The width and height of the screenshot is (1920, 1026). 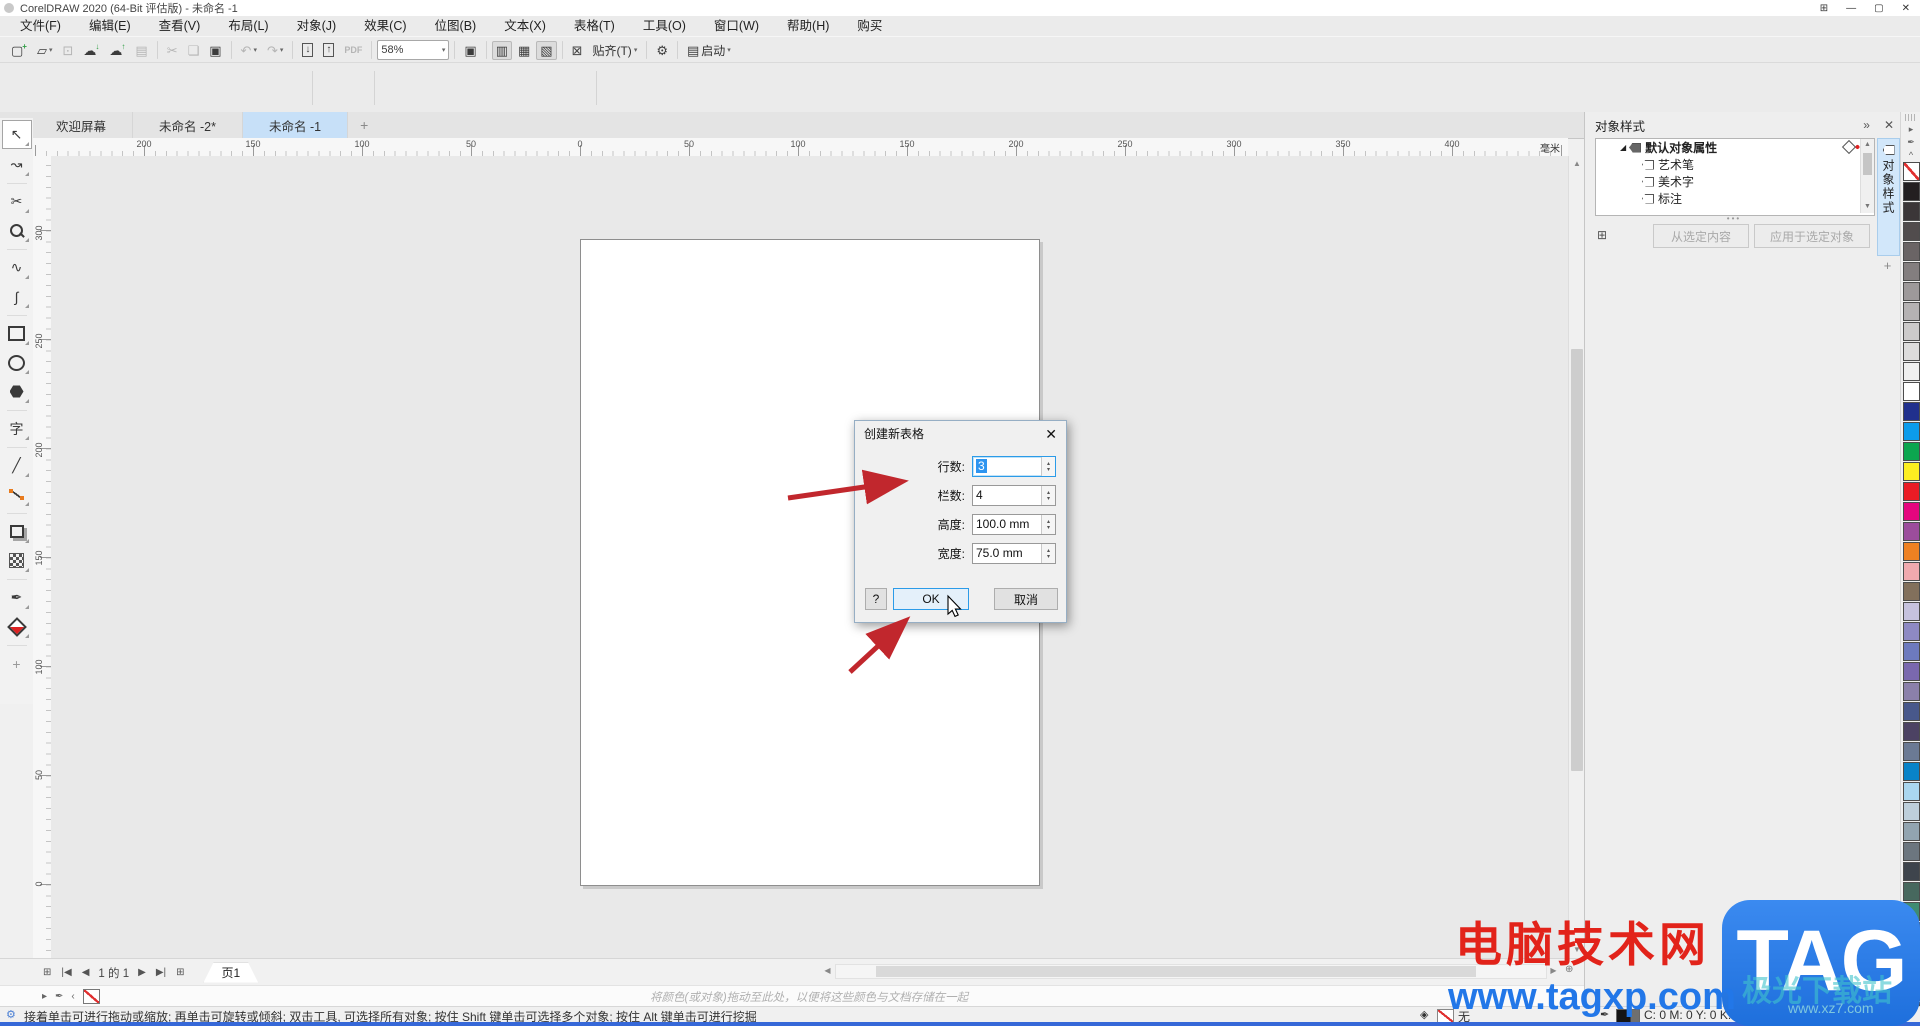 What do you see at coordinates (17, 333) in the screenshot?
I see `rectangle-tool` at bounding box center [17, 333].